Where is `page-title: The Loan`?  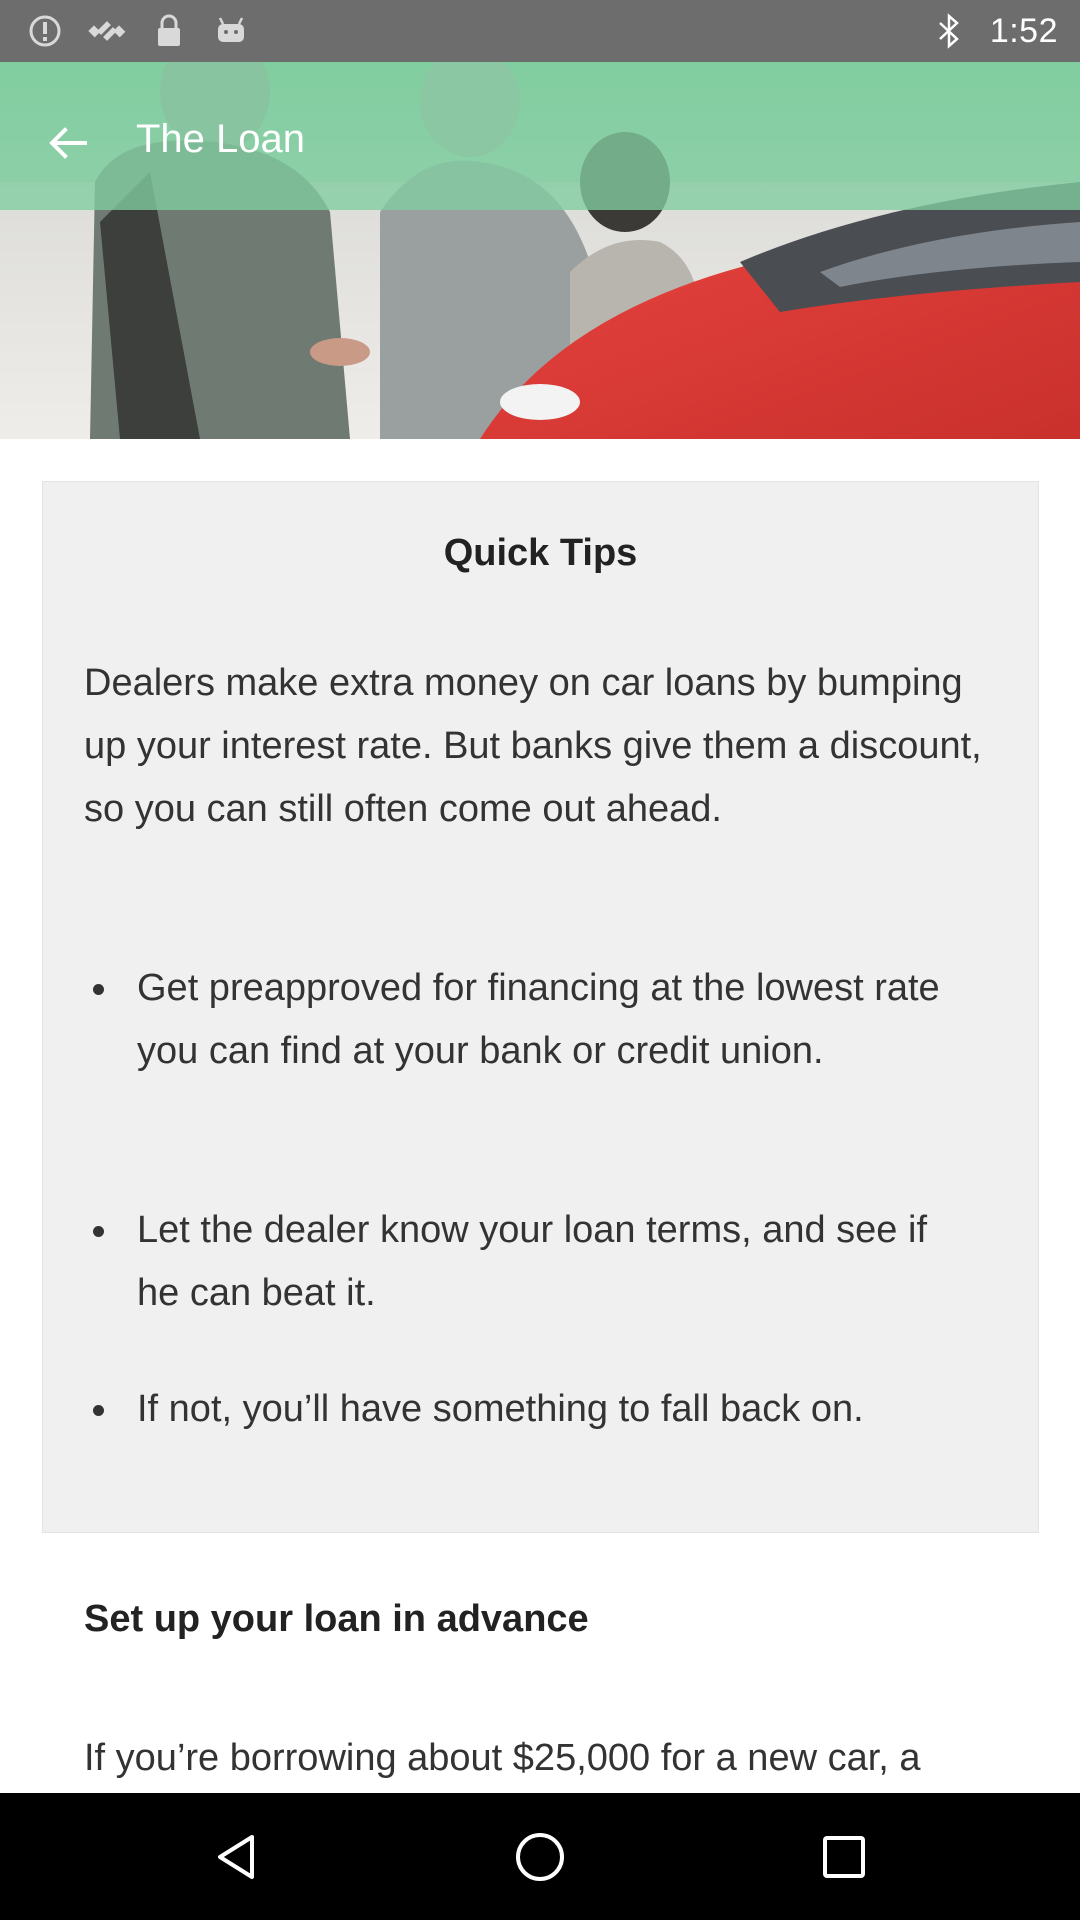
page-title: The Loan is located at coordinates (221, 139).